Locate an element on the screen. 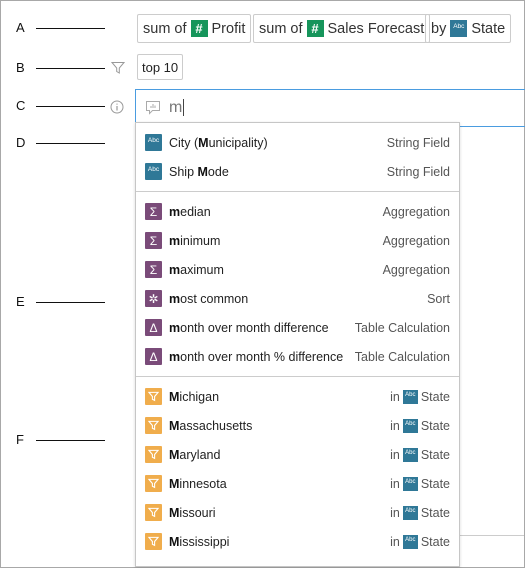  suggestion-item: Abc City (Municipality) String Field is located at coordinates (297, 142).